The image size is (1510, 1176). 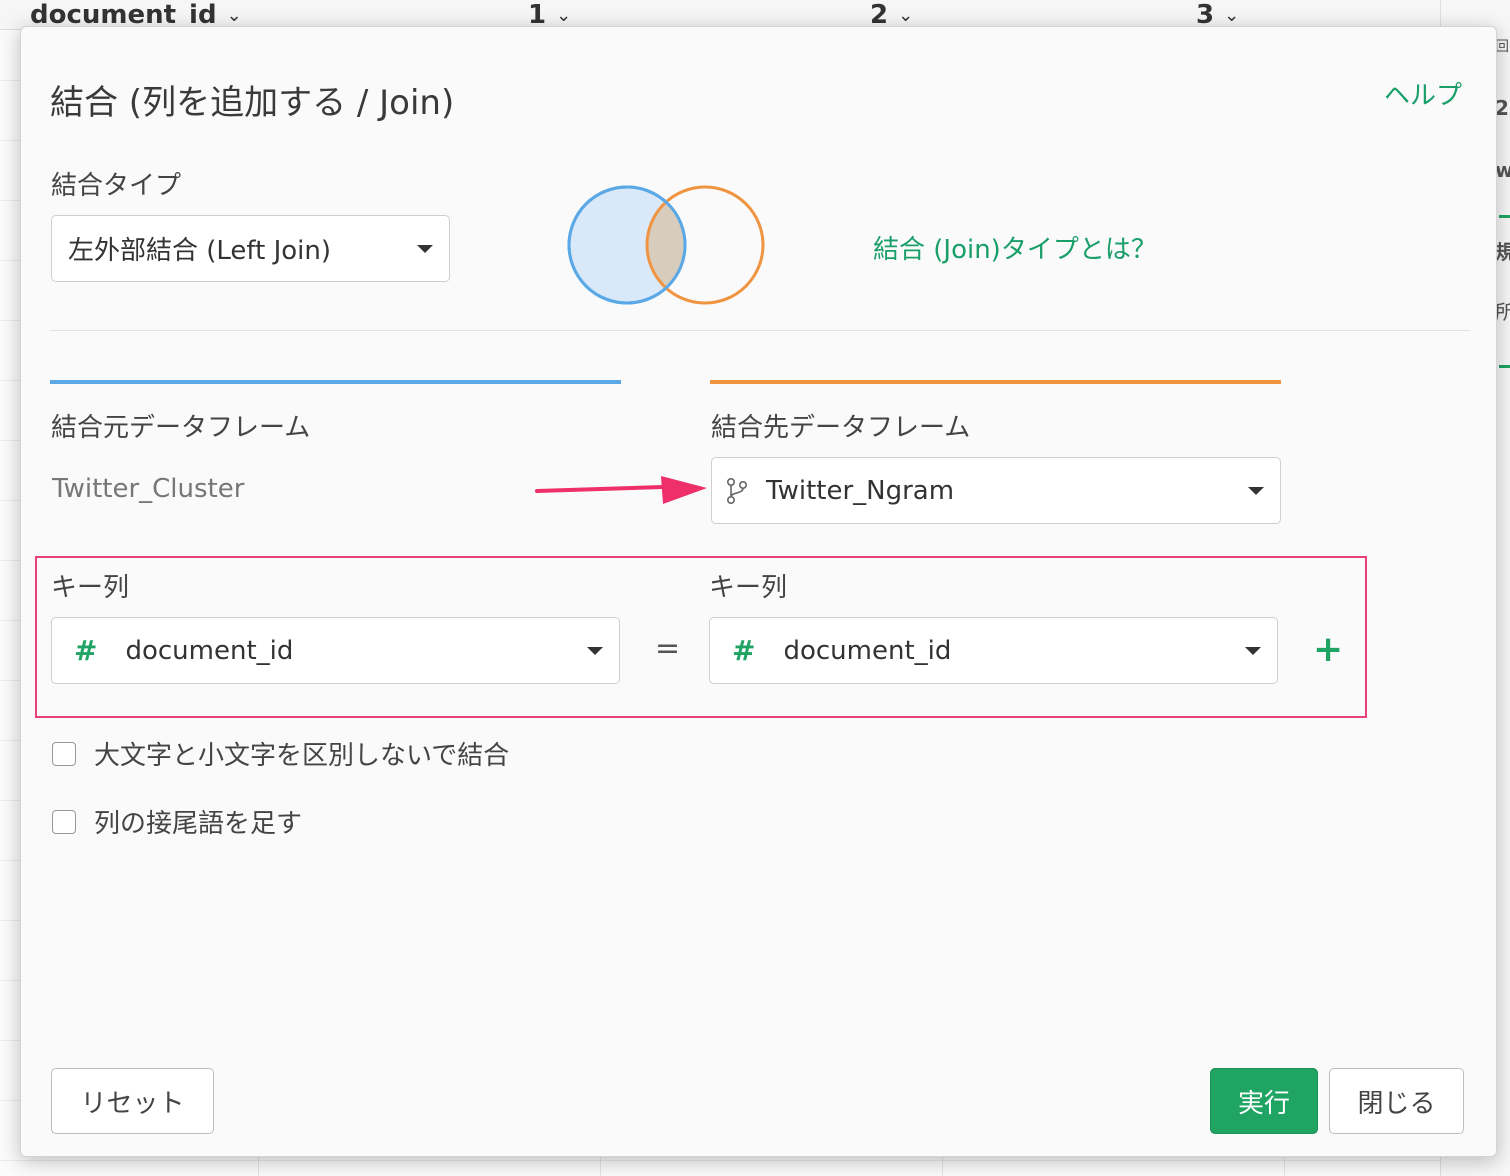 What do you see at coordinates (335, 382) in the screenshot?
I see `source-color-bar` at bounding box center [335, 382].